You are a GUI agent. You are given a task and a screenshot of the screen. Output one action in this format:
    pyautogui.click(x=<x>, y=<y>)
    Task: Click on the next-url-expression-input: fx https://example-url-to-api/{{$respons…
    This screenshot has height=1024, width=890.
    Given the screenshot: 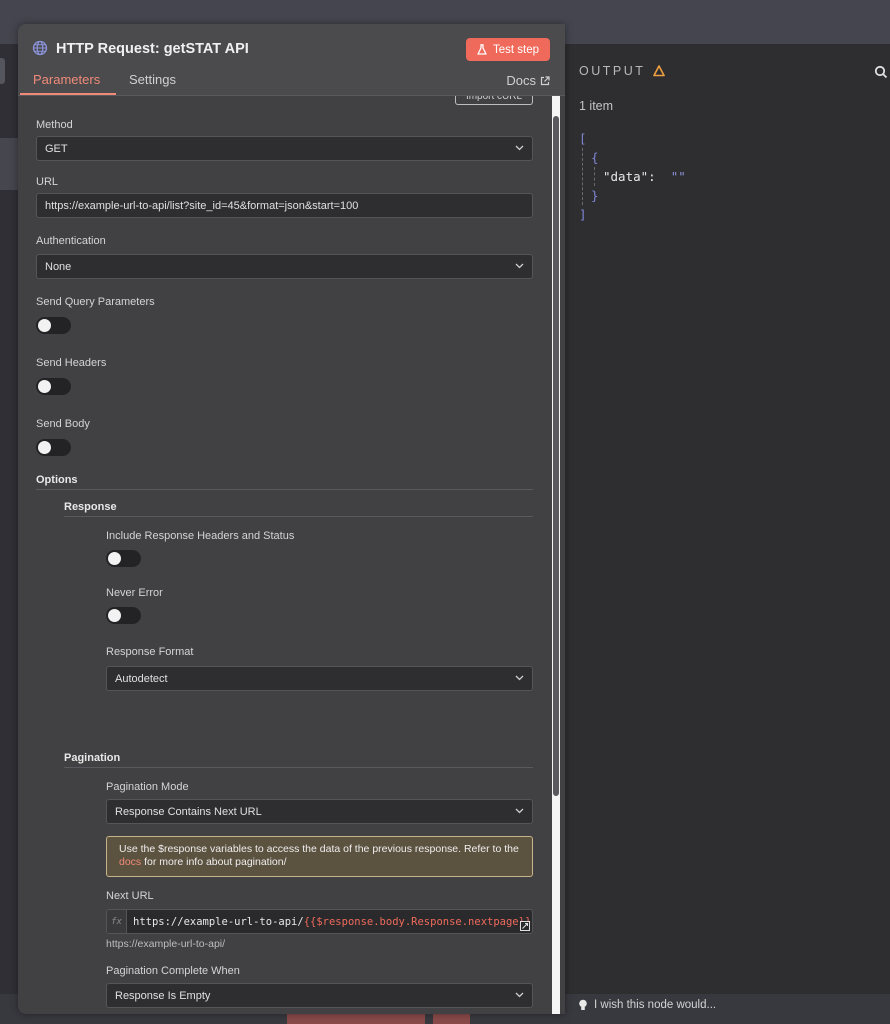 What is the action you would take?
    pyautogui.click(x=319, y=921)
    